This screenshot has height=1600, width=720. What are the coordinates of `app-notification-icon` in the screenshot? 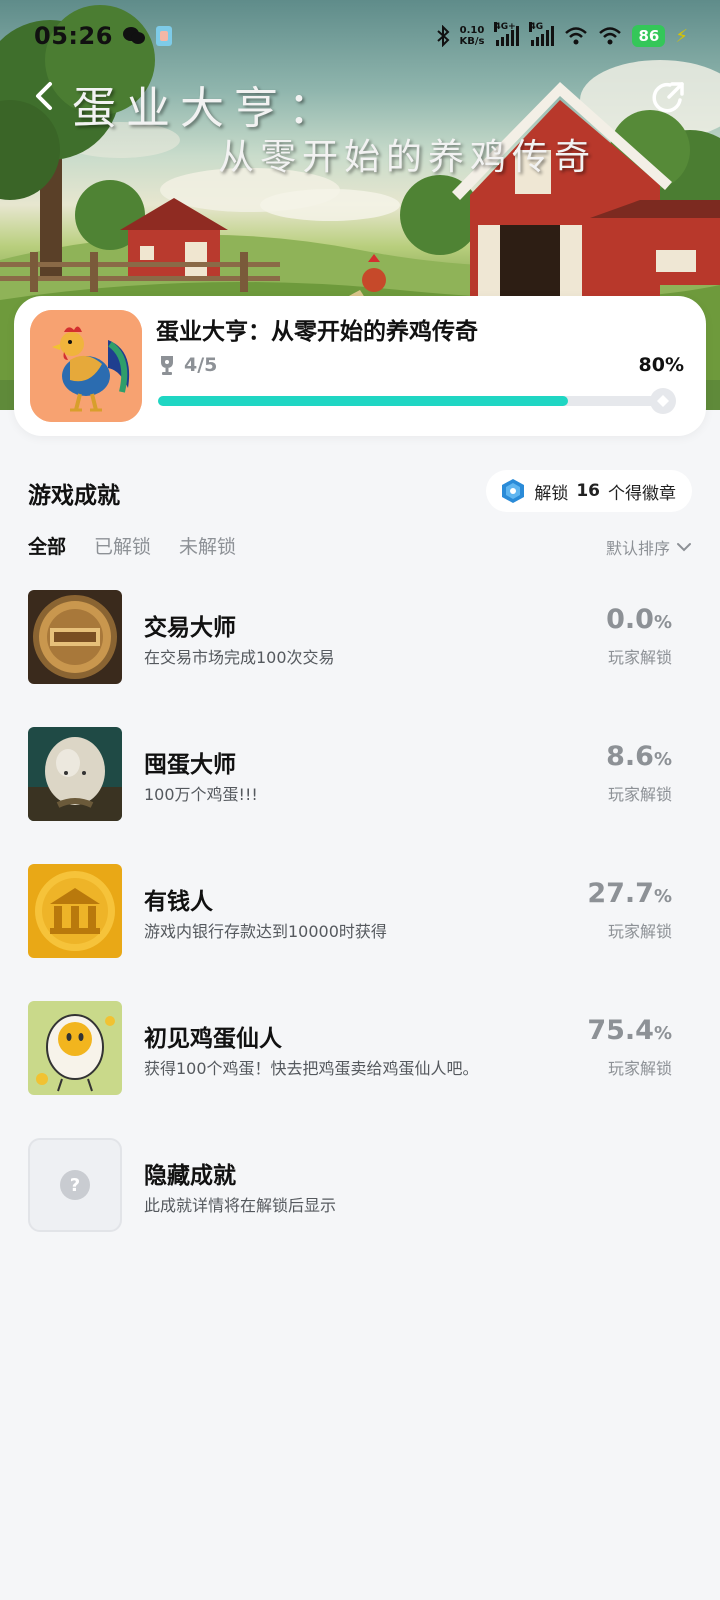 It's located at (163, 36).